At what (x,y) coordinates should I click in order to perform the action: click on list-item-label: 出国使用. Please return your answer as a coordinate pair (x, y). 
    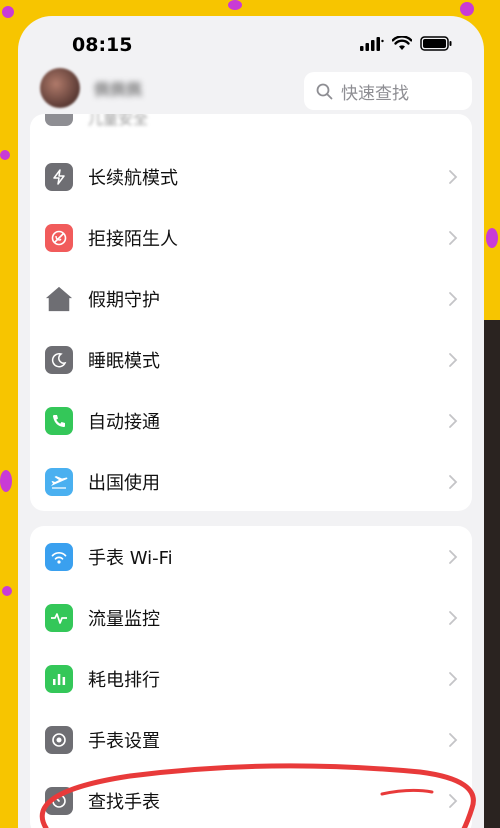
    Looking at the image, I should click on (124, 483).